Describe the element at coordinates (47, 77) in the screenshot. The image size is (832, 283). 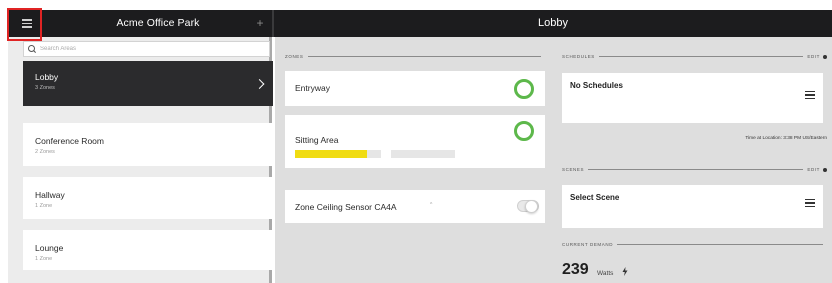
I see `sidebar-item-label: Lobby` at that location.